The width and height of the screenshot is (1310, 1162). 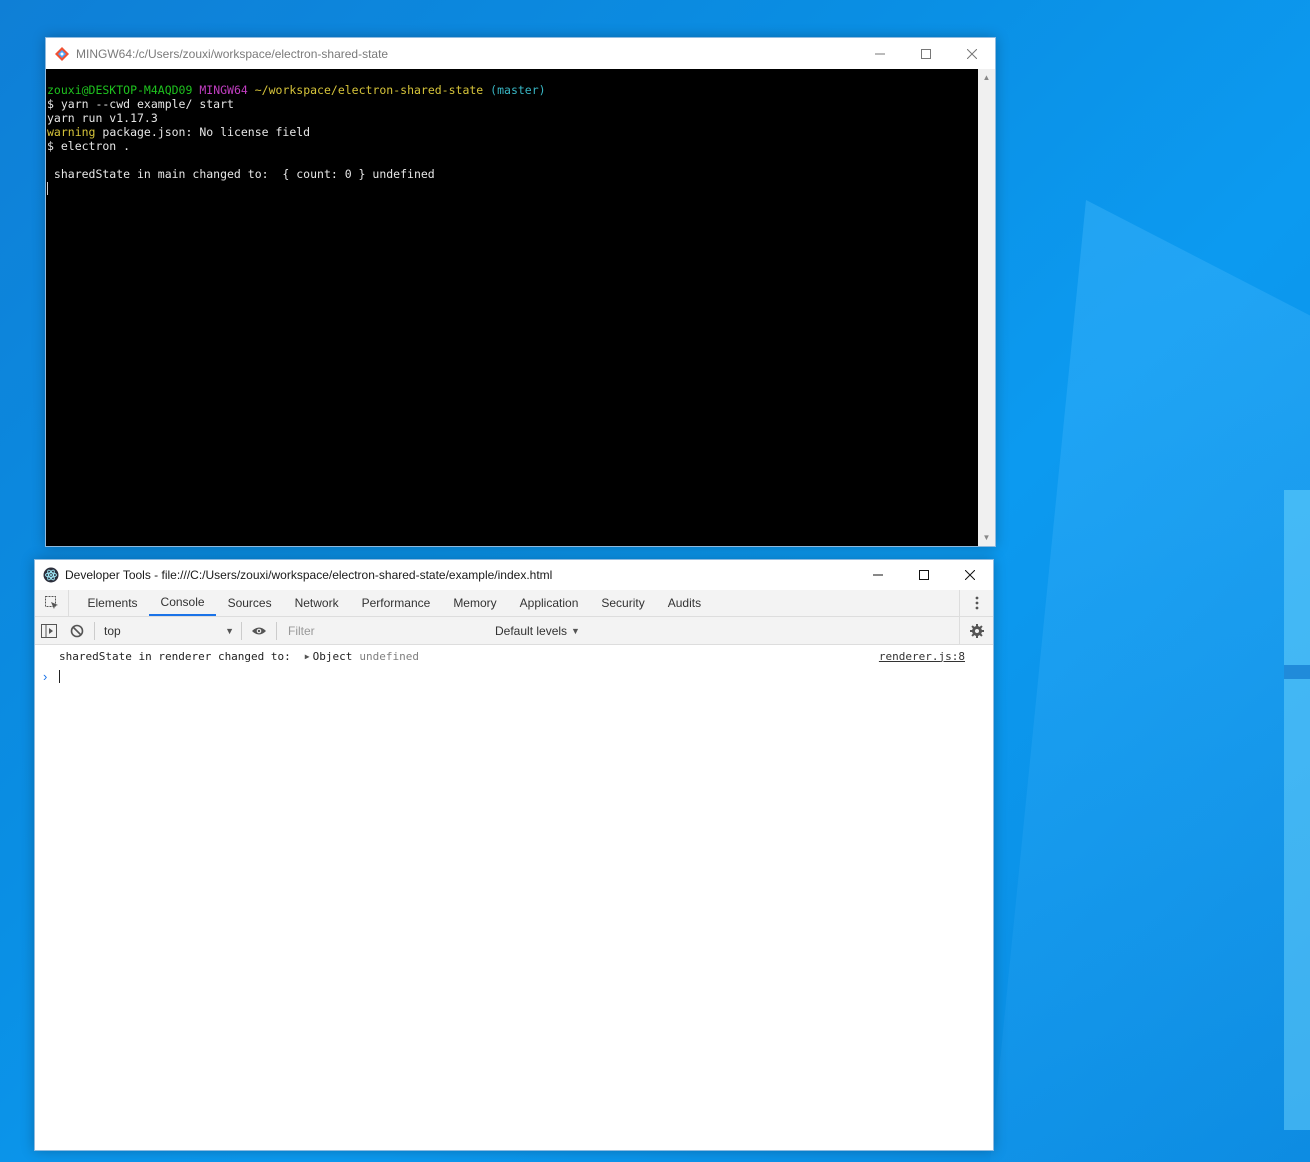 What do you see at coordinates (1297, 672) in the screenshot?
I see `desktop-wallpaper-pane-divider` at bounding box center [1297, 672].